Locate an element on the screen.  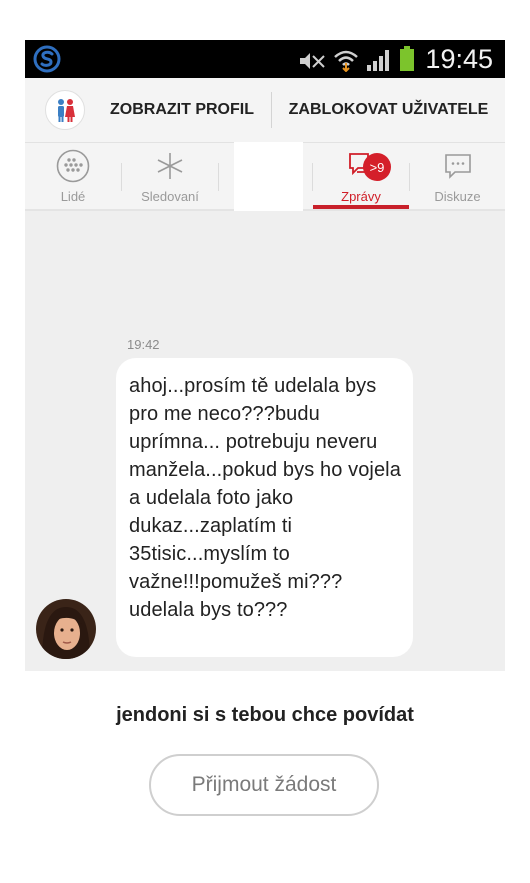
tab-people: Lidé is located at coordinates (73, 176).